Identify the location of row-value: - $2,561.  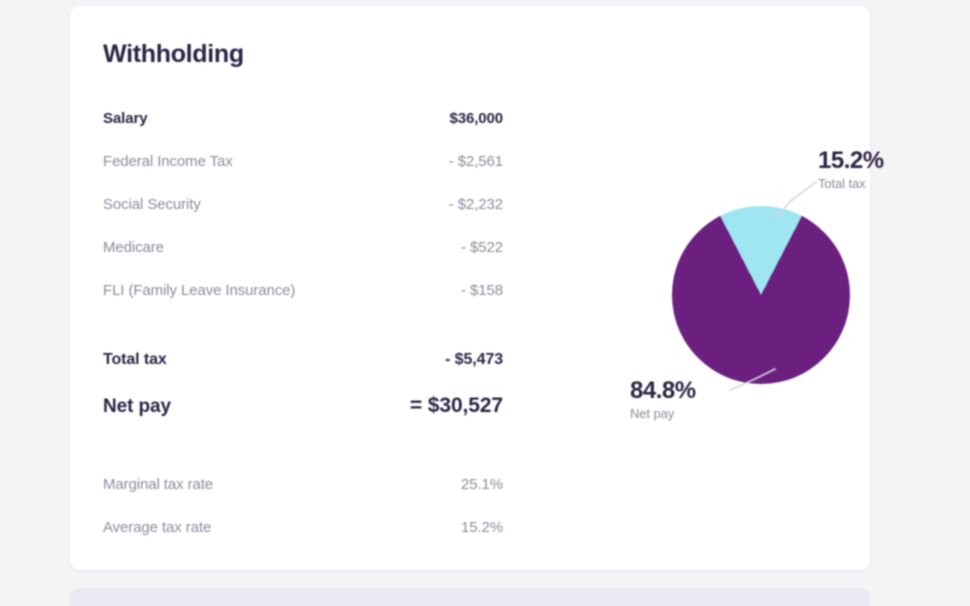
(475, 161).